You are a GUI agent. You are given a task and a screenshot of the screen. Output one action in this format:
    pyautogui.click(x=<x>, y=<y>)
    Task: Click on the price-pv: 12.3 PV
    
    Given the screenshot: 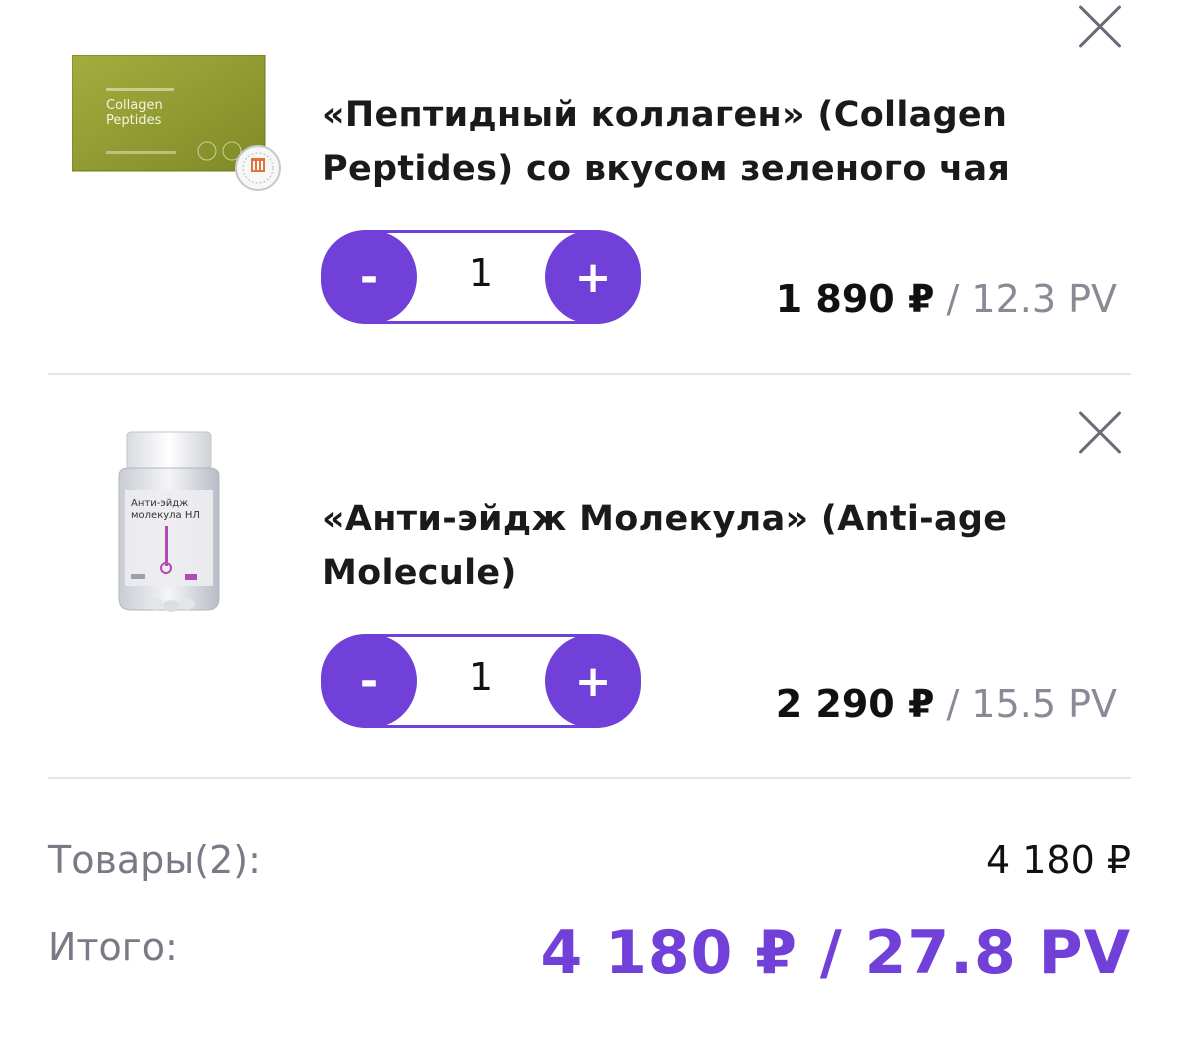 What is the action you would take?
    pyautogui.click(x=1044, y=299)
    